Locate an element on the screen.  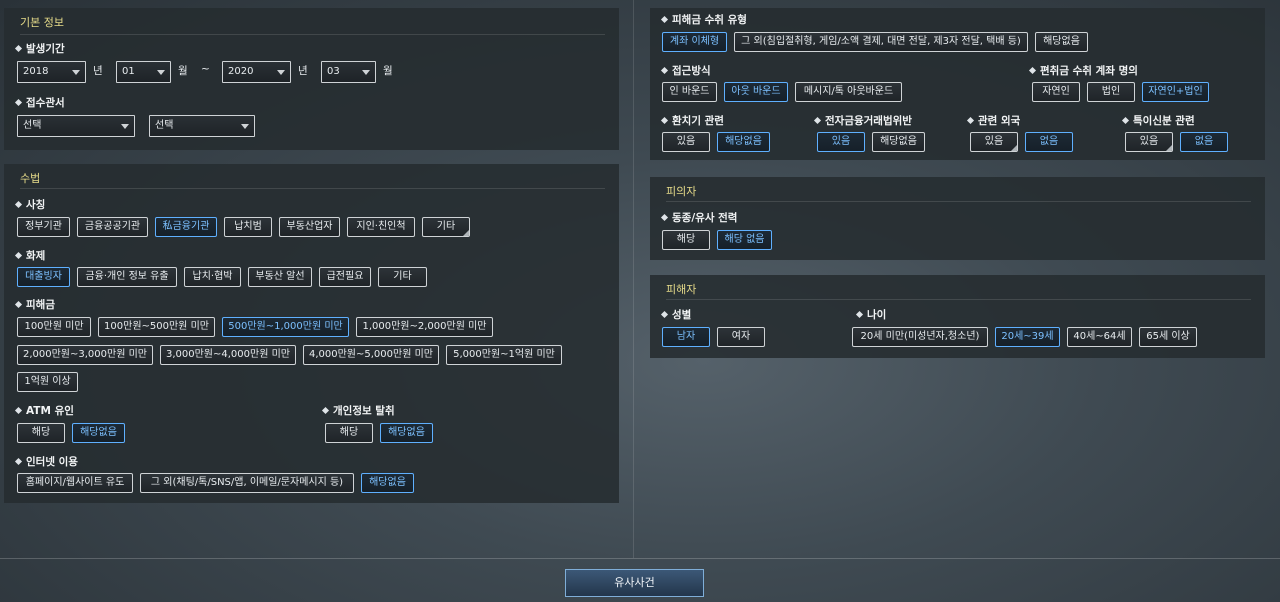
month-to-select: 03 is located at coordinates (348, 72).